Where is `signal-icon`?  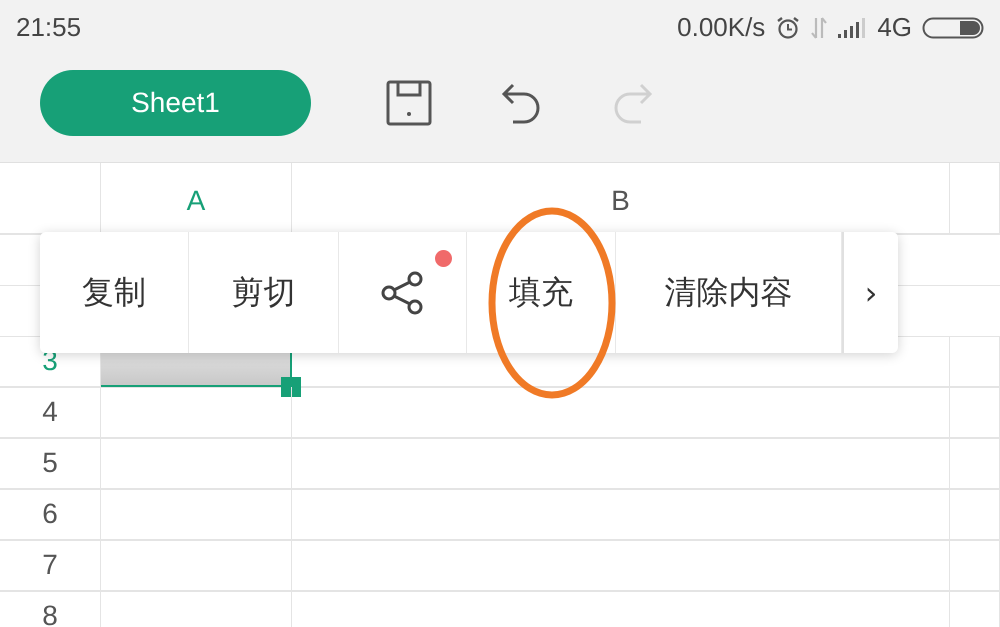
signal-icon is located at coordinates (852, 27).